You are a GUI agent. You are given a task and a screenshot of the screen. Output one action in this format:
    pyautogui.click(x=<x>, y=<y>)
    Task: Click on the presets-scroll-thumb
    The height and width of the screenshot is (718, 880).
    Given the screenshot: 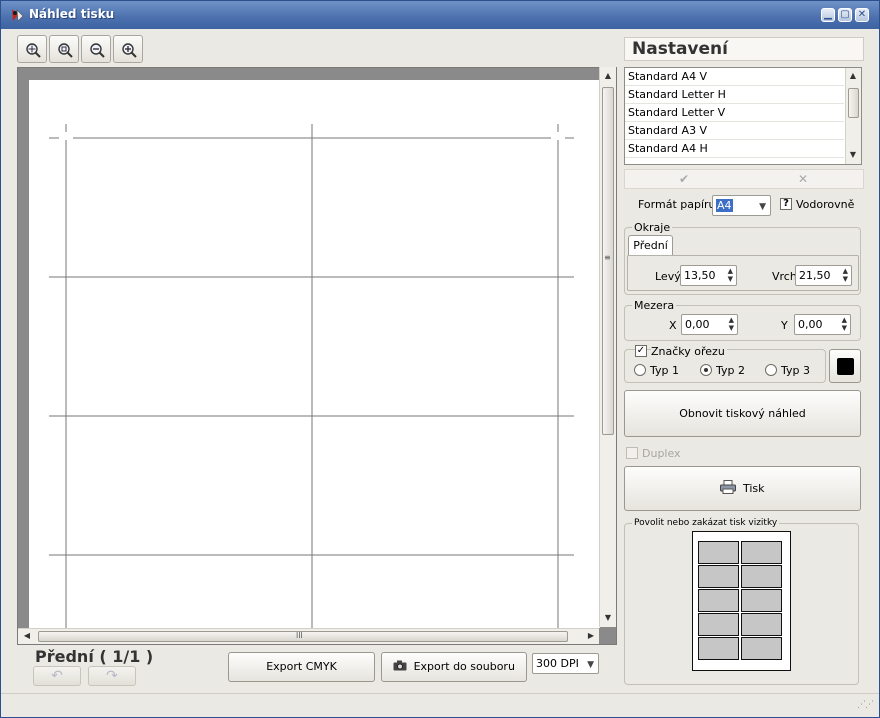 What is the action you would take?
    pyautogui.click(x=853, y=103)
    